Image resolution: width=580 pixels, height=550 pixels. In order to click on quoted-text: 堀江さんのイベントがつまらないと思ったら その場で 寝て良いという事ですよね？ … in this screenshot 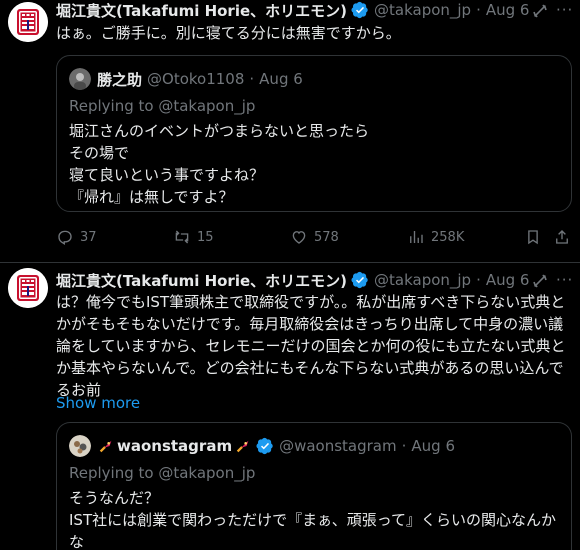, I will do `click(219, 164)`.